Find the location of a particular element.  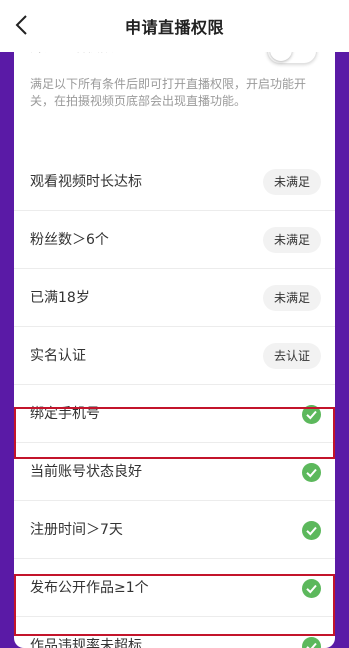

condition-label: 已满18岁 is located at coordinates (60, 298).